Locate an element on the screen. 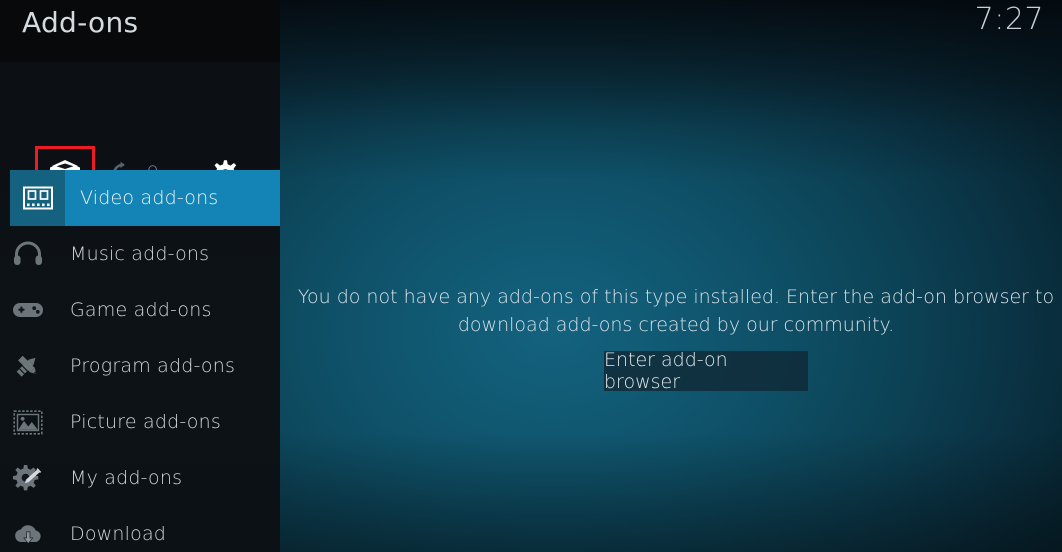 Image resolution: width=1062 pixels, height=552 pixels. gamepad-icon is located at coordinates (27, 310).